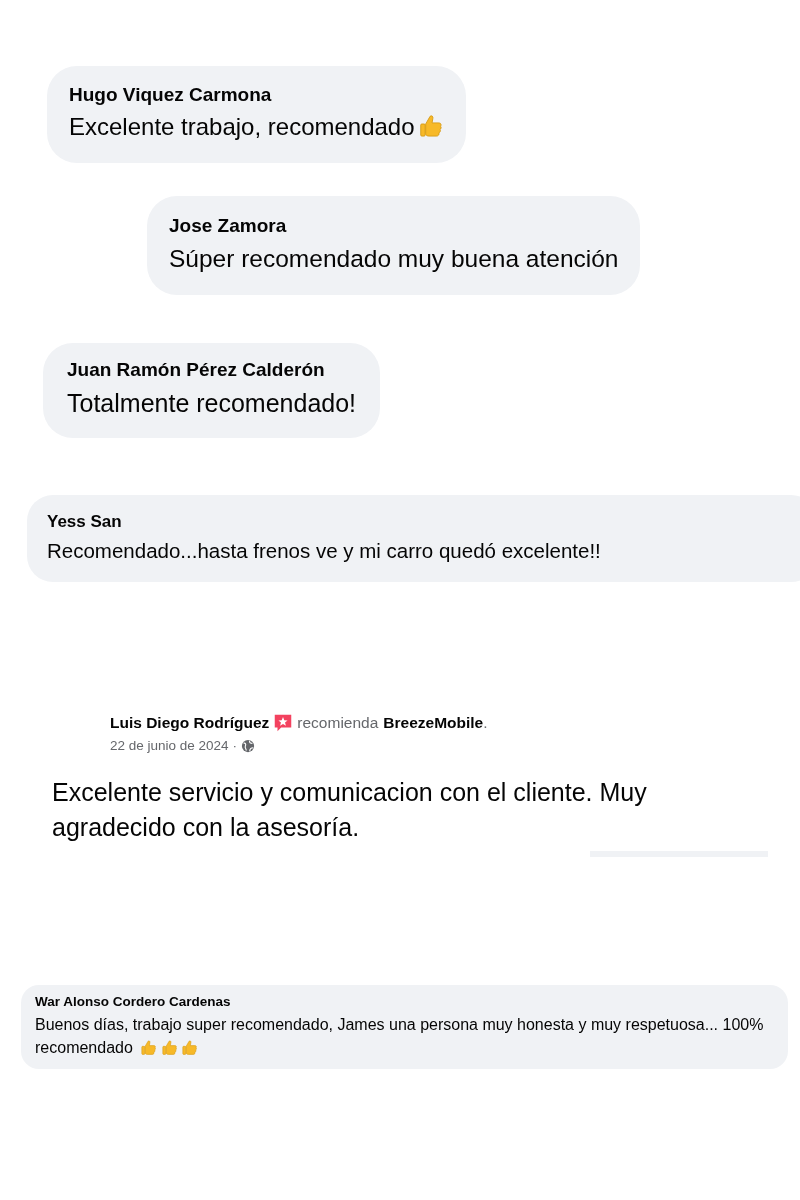 This screenshot has width=800, height=1200. I want to click on comment-text: Totalmente recomendado!, so click(212, 404).